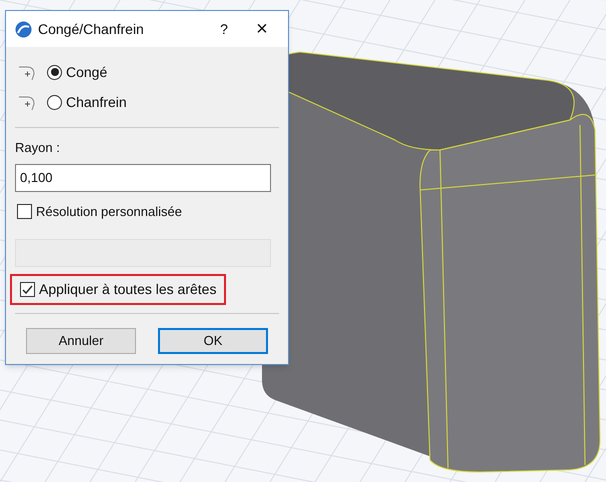 Image resolution: width=606 pixels, height=482 pixels. Describe the element at coordinates (213, 341) in the screenshot. I see `dialog-button: OK` at that location.